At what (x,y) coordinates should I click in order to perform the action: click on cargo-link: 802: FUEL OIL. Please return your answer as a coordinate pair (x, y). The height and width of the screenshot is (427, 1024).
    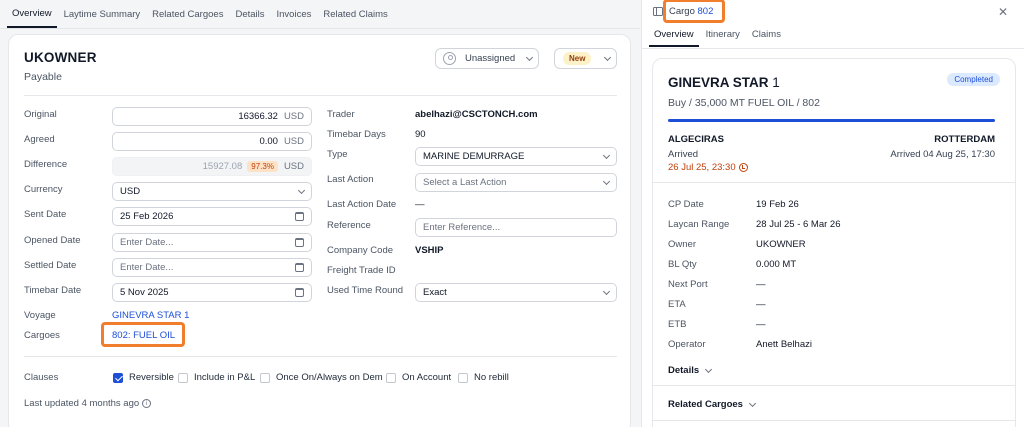
    Looking at the image, I should click on (143, 335).